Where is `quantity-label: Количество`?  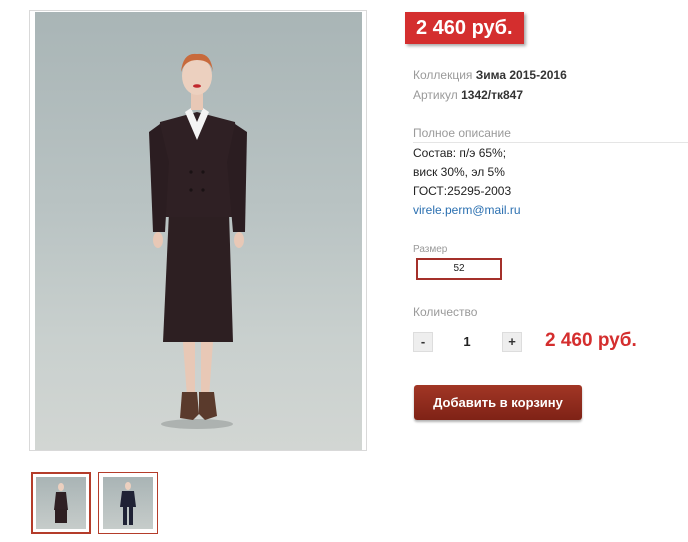
quantity-label: Количество is located at coordinates (445, 312).